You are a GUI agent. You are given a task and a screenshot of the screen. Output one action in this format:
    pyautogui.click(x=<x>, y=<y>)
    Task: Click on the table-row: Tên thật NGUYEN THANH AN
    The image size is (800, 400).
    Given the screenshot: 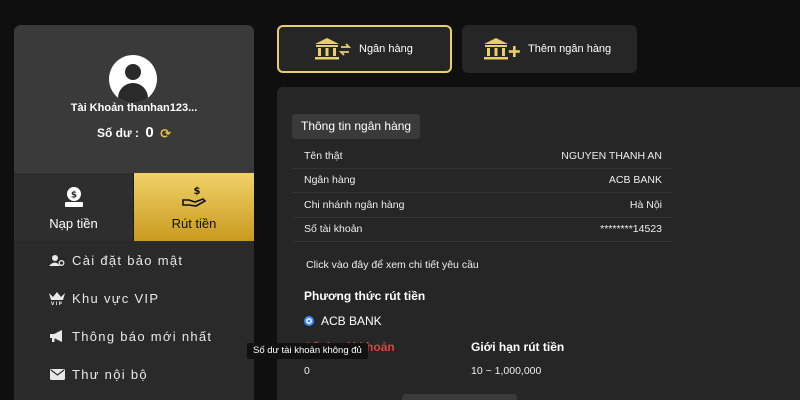 What is the action you would take?
    pyautogui.click(x=482, y=156)
    